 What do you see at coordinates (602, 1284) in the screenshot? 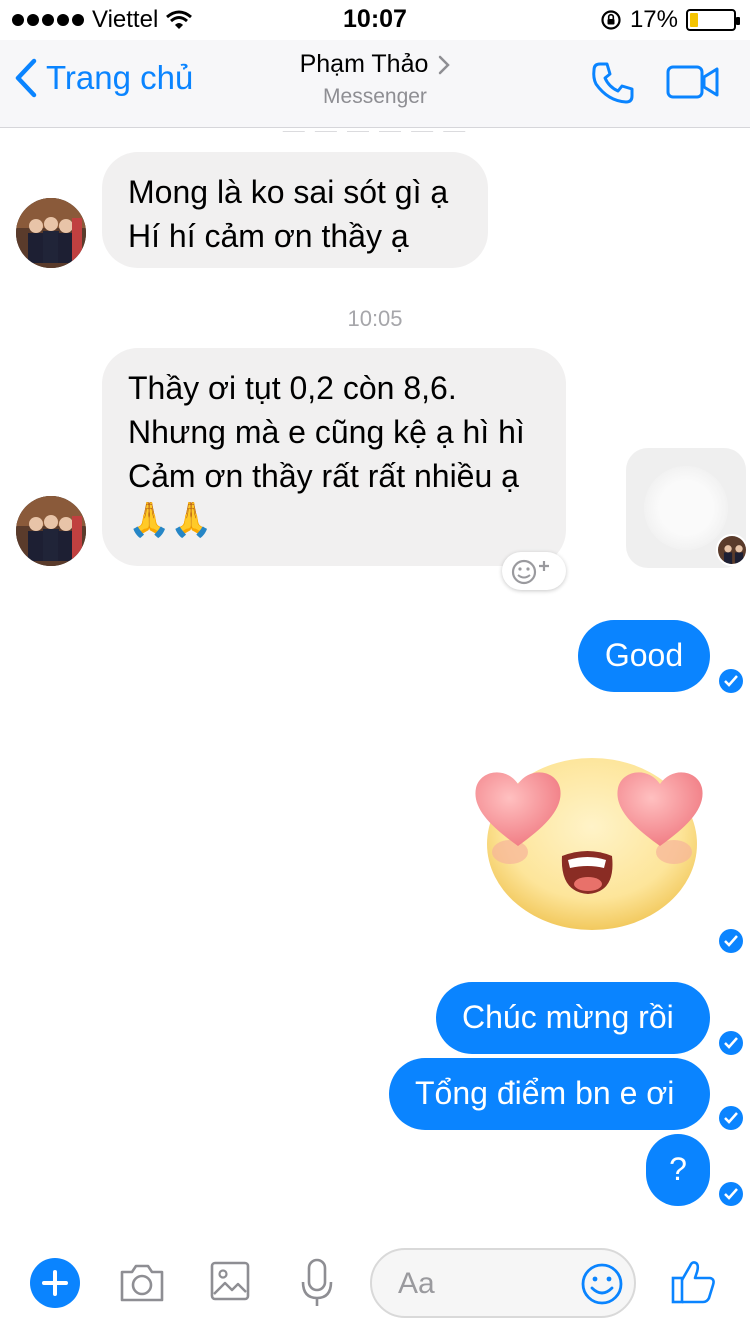
I see `emoji-picker-icon` at bounding box center [602, 1284].